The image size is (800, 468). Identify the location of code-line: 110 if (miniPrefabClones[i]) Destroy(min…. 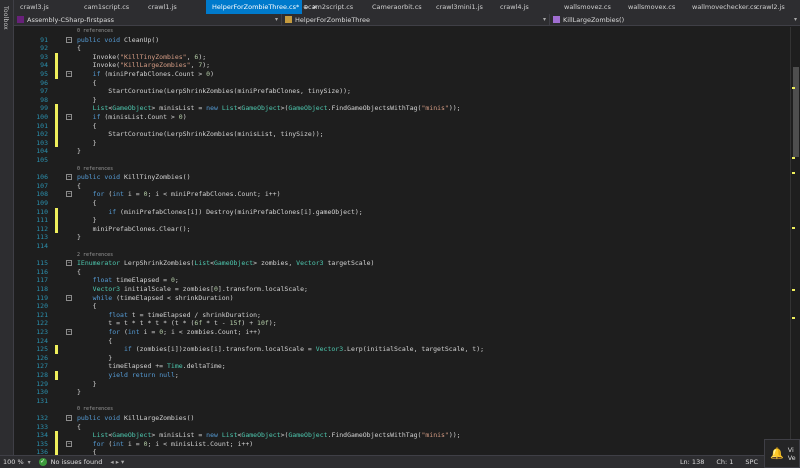
(402, 212).